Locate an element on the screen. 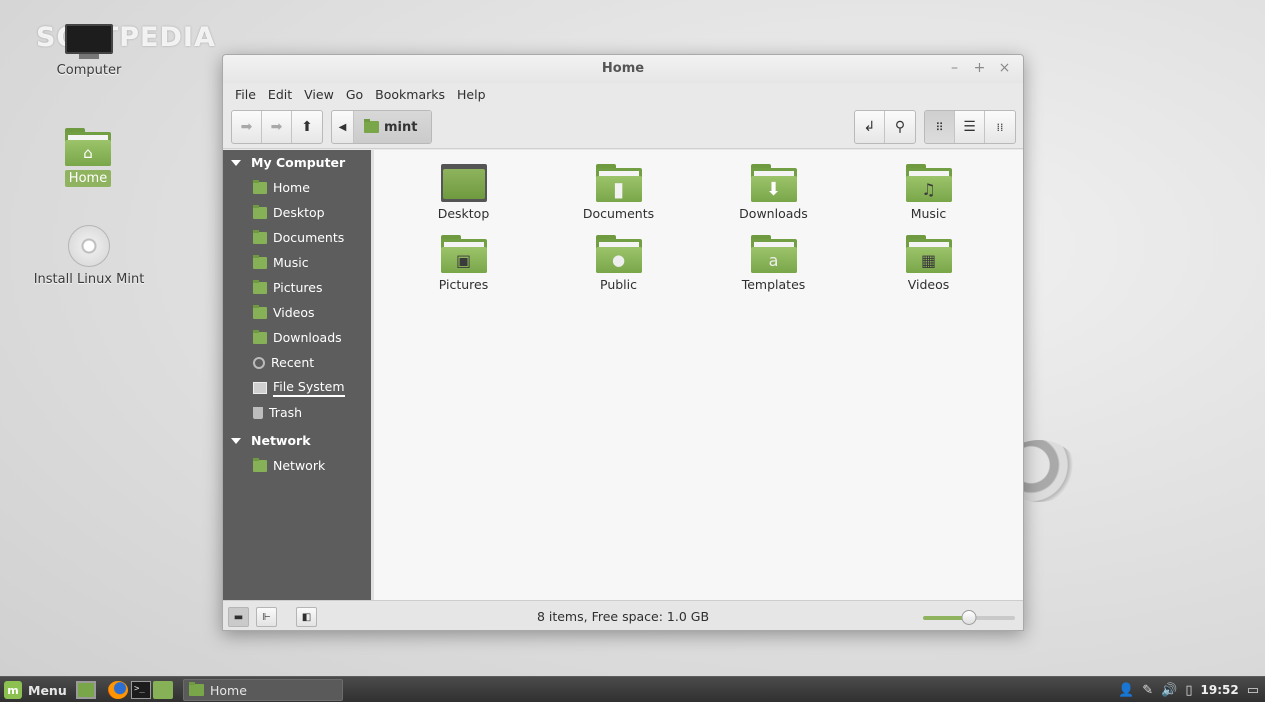 The height and width of the screenshot is (702, 1265). expander-icon is located at coordinates (236, 440).